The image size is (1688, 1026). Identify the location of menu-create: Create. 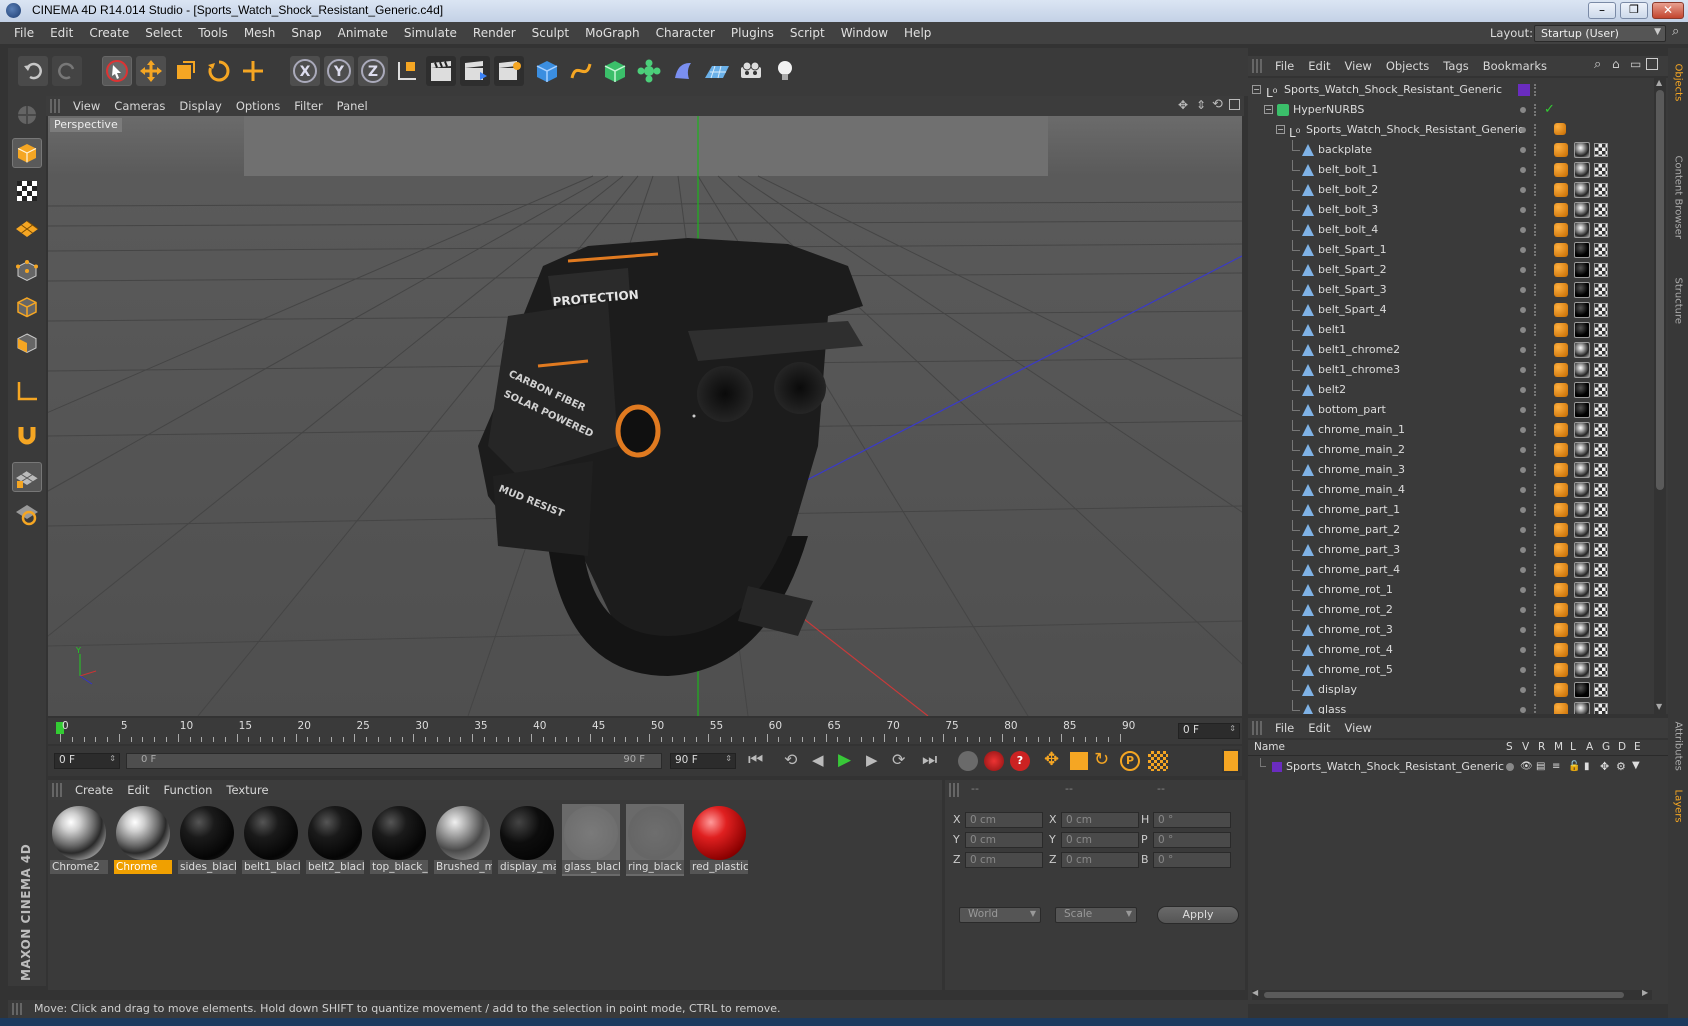
(109, 33).